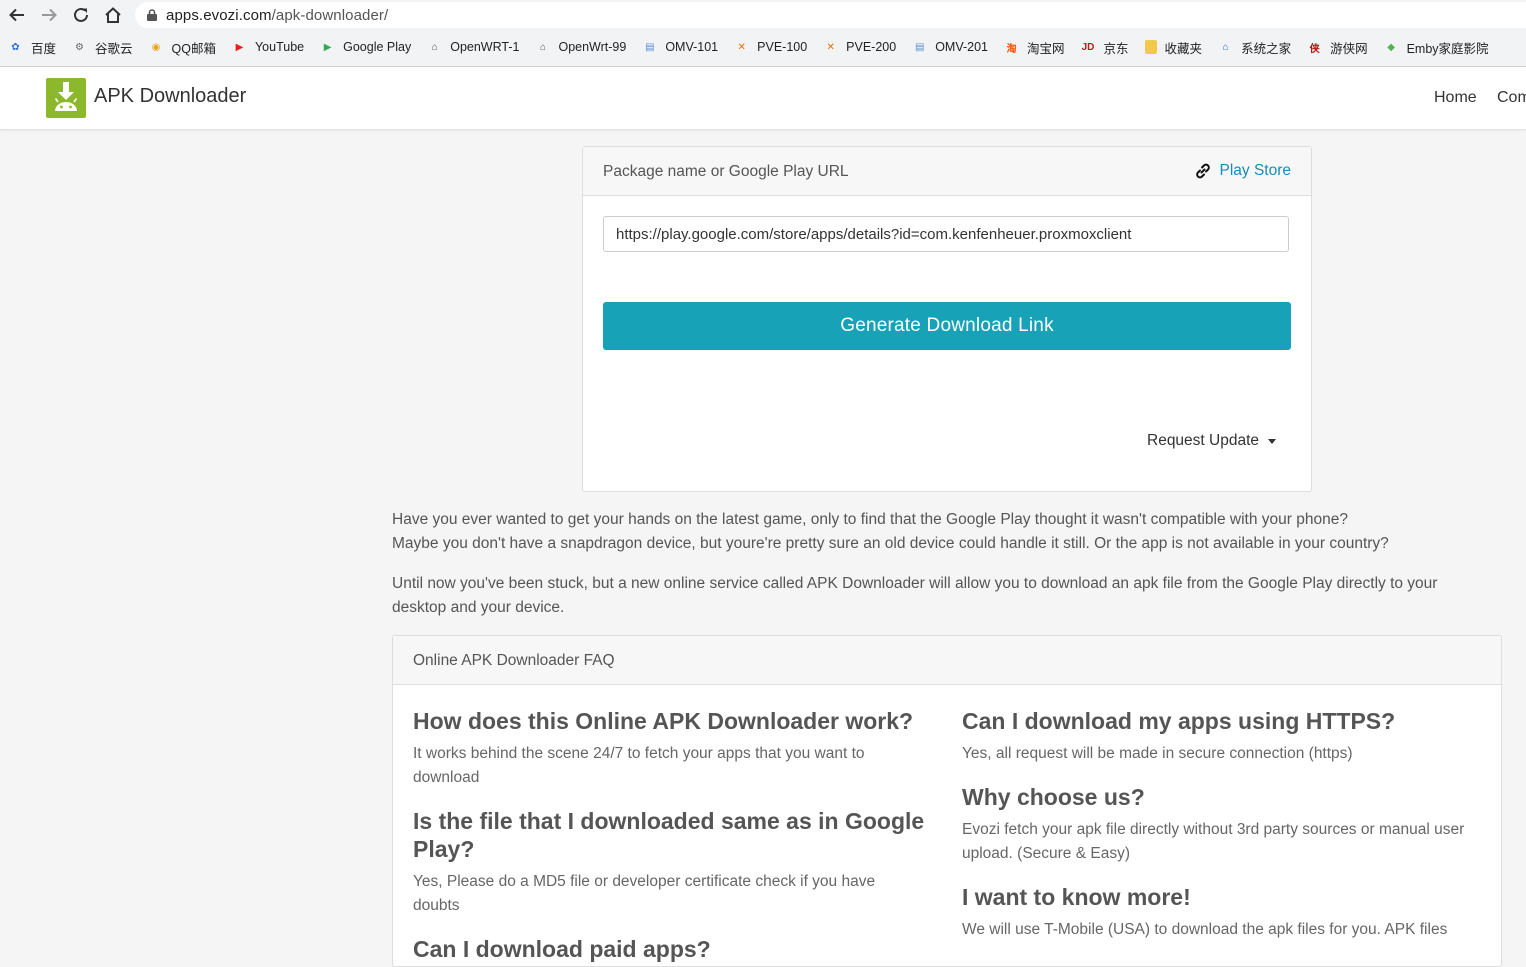 The image size is (1526, 967). What do you see at coordinates (156, 47) in the screenshot?
I see `qq-mail-icon: ◉` at bounding box center [156, 47].